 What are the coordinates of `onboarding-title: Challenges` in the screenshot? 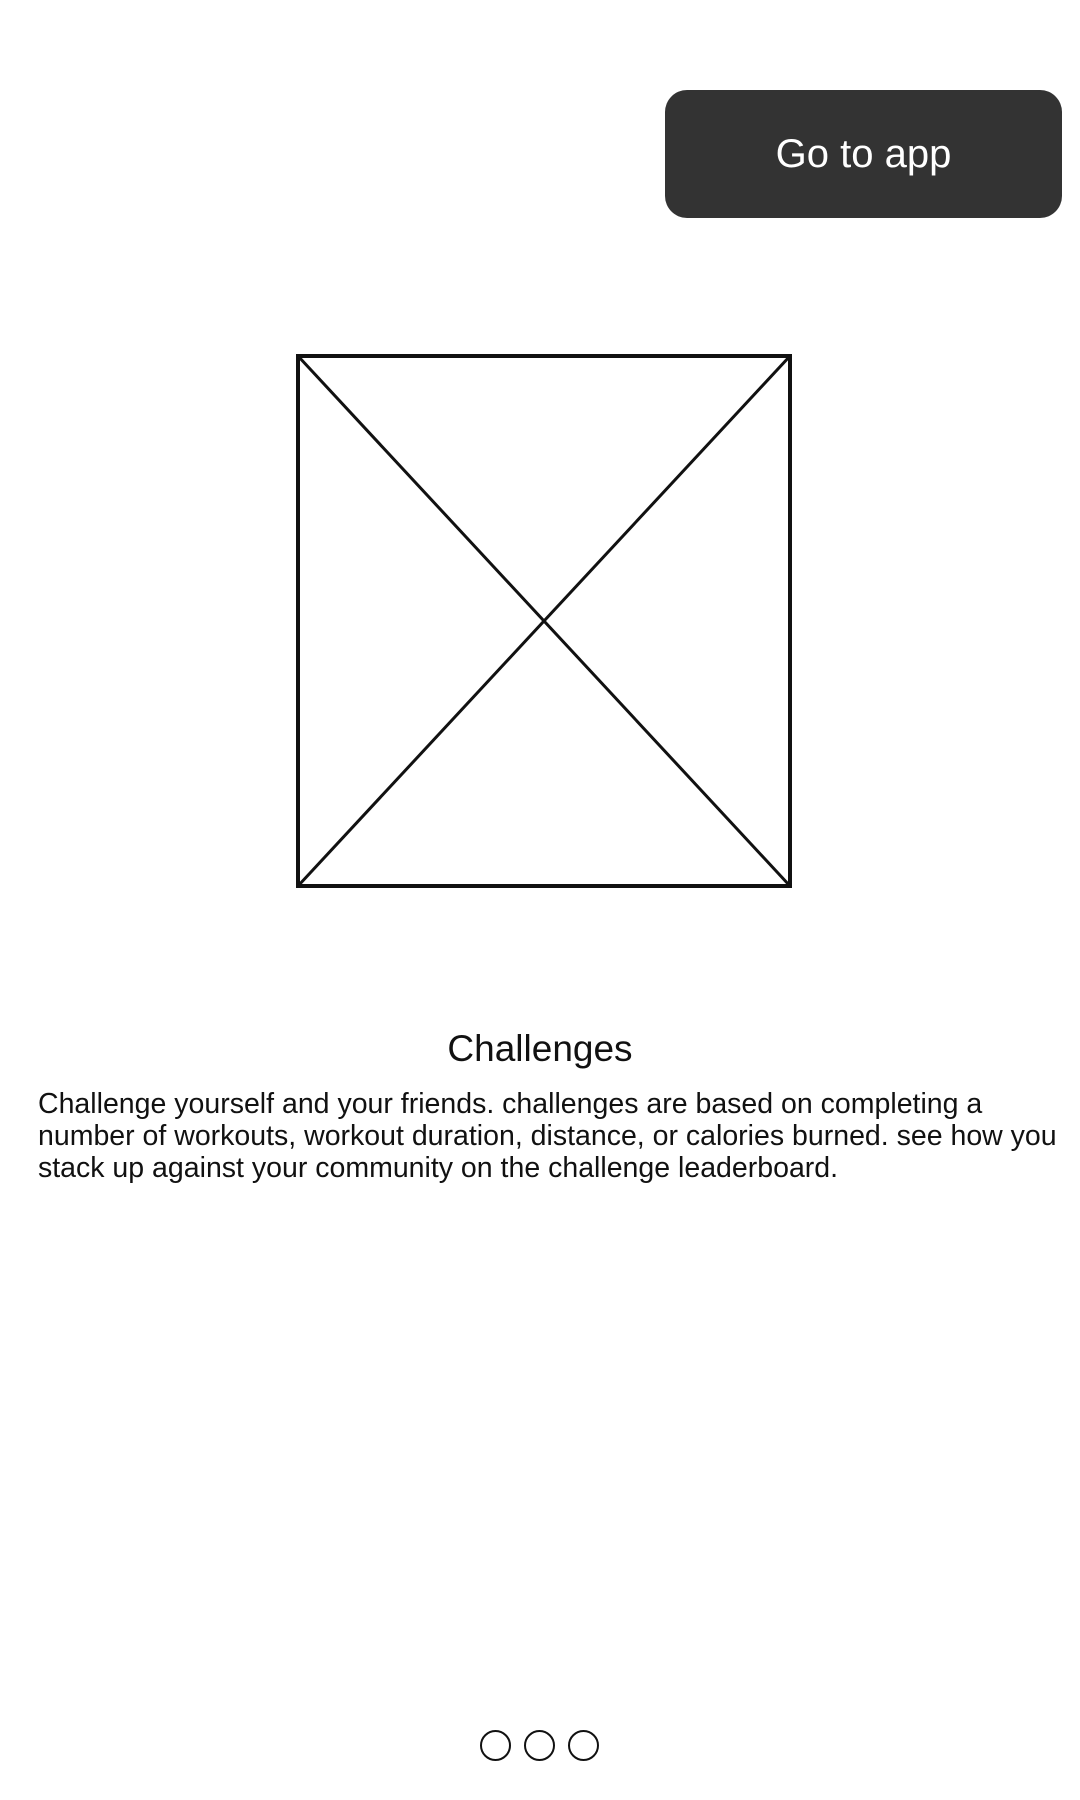 It's located at (540, 1048).